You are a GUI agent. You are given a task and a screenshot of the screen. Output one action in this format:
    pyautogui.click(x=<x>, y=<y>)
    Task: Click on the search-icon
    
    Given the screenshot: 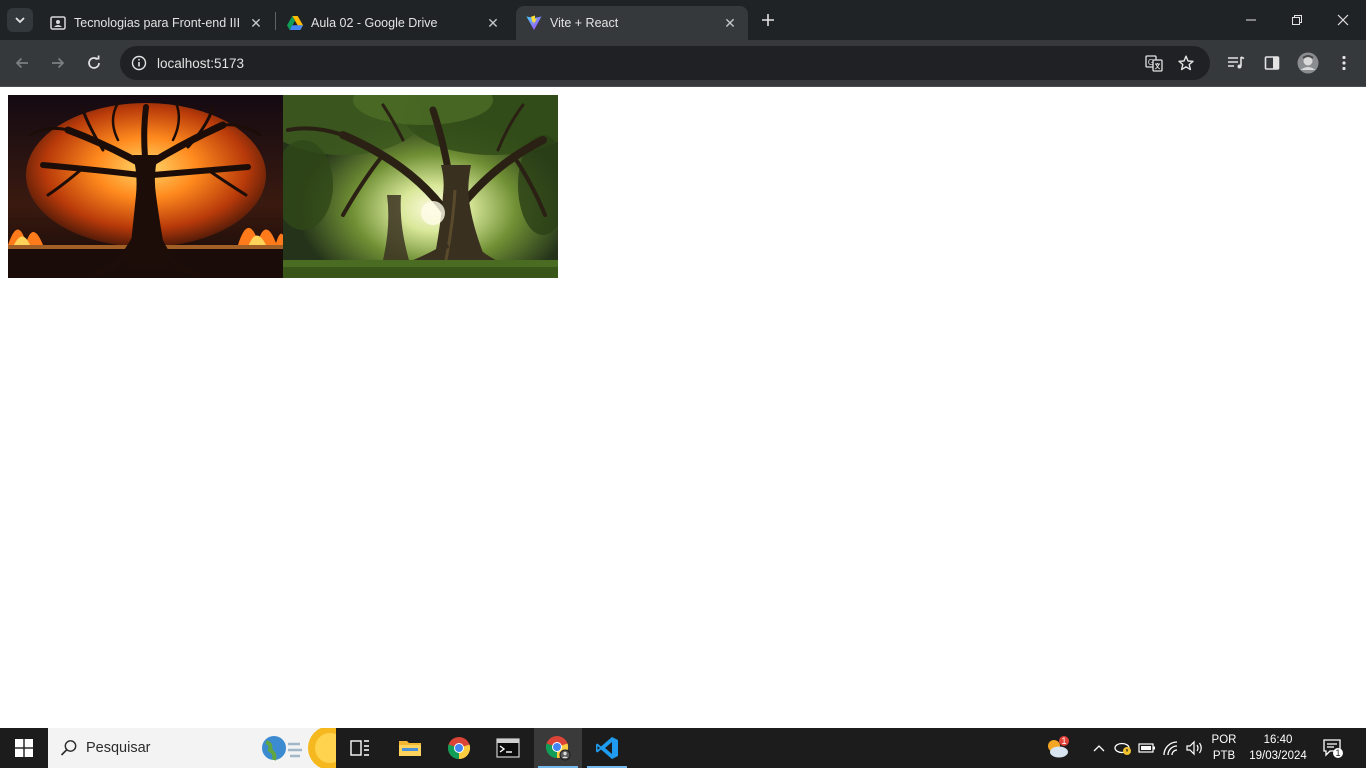 What is the action you would take?
    pyautogui.click(x=68, y=748)
    